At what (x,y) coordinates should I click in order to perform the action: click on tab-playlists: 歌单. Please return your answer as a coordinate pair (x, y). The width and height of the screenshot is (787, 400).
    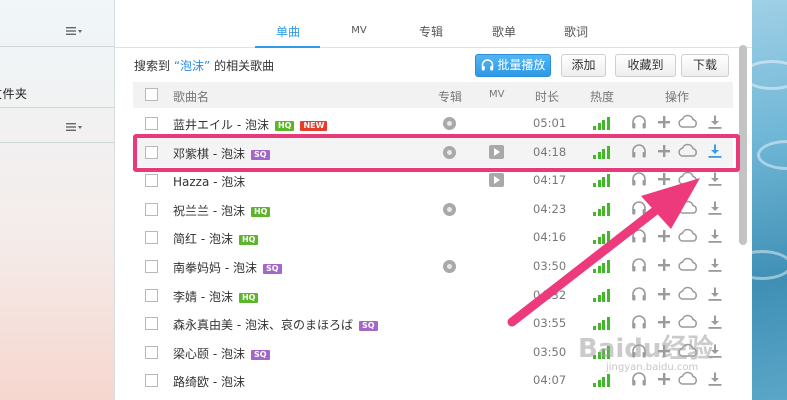
    Looking at the image, I should click on (504, 31).